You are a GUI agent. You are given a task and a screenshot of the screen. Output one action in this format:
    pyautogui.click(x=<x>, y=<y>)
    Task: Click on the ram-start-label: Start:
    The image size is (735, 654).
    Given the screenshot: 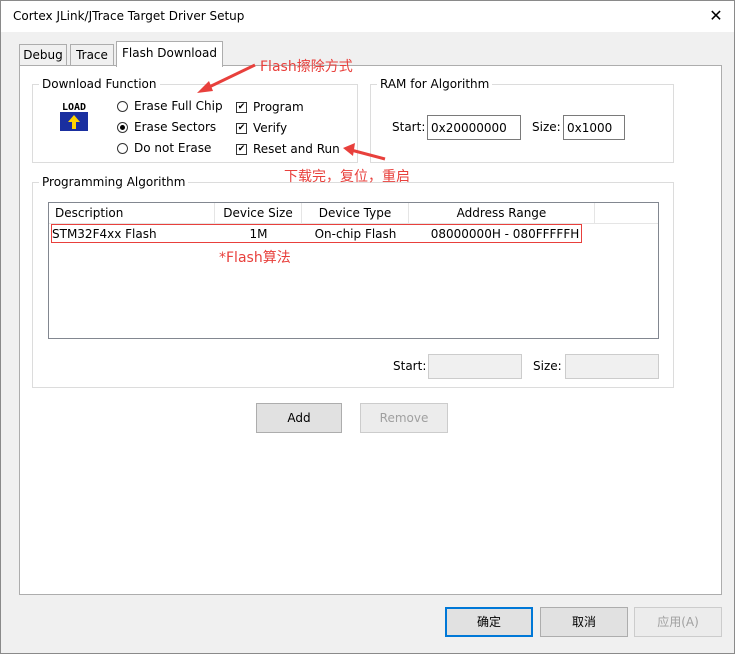 What is the action you would take?
    pyautogui.click(x=409, y=127)
    